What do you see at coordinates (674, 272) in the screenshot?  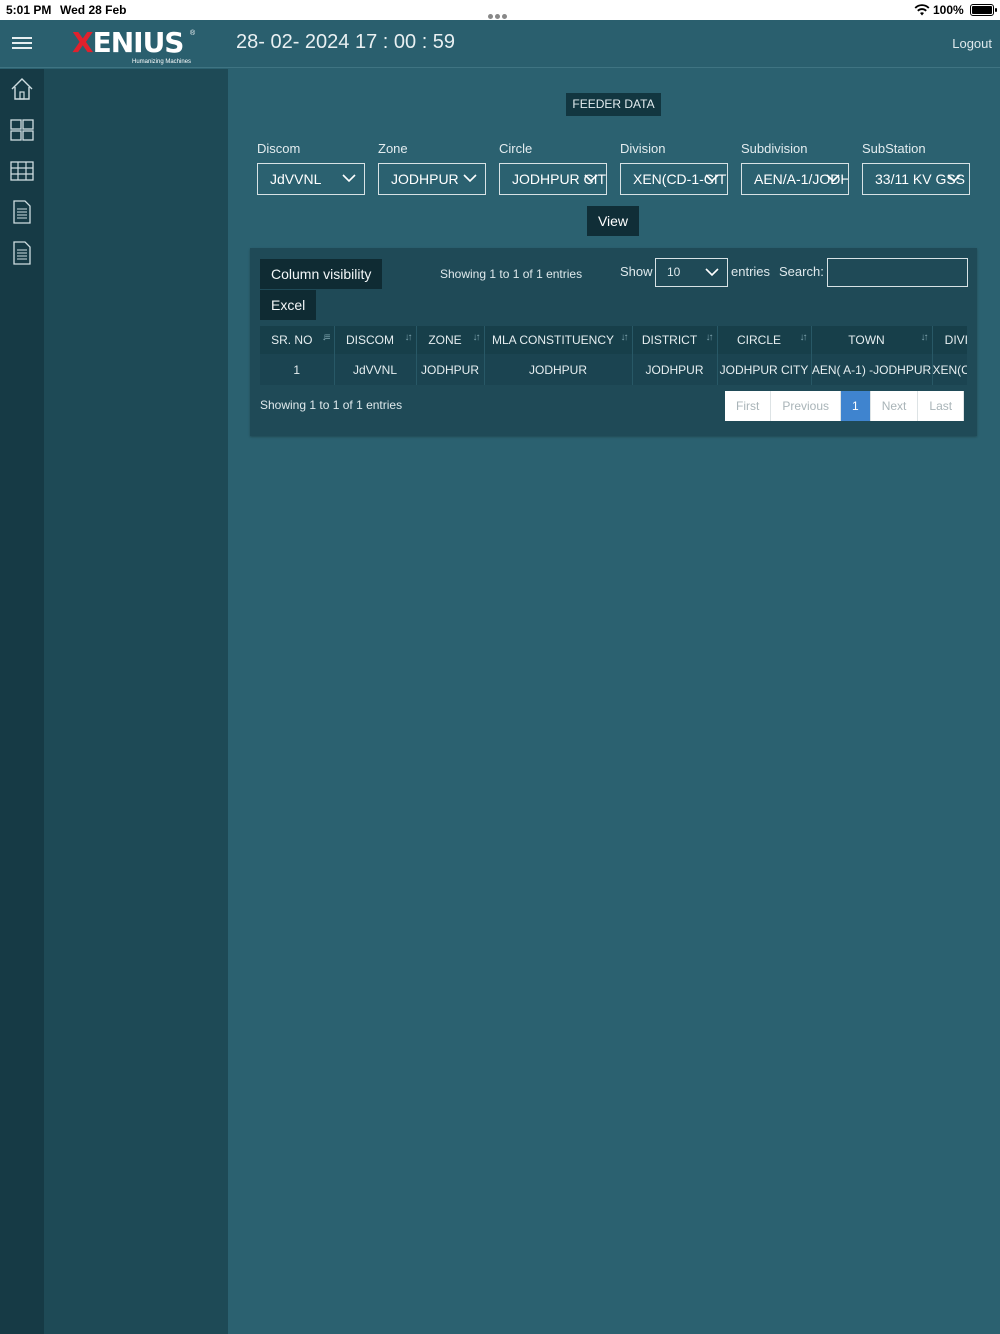 I see `page-length-value: 10` at bounding box center [674, 272].